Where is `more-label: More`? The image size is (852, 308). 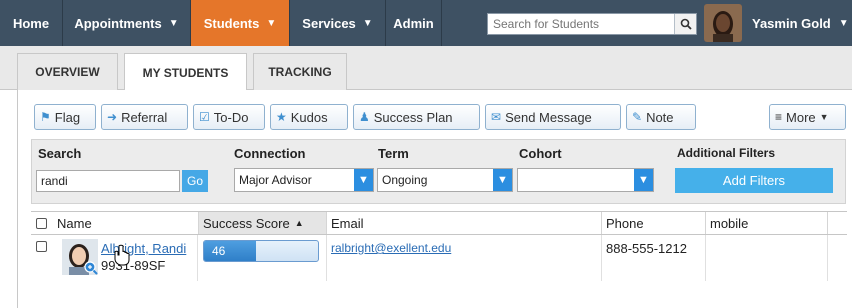 more-label: More is located at coordinates (801, 117).